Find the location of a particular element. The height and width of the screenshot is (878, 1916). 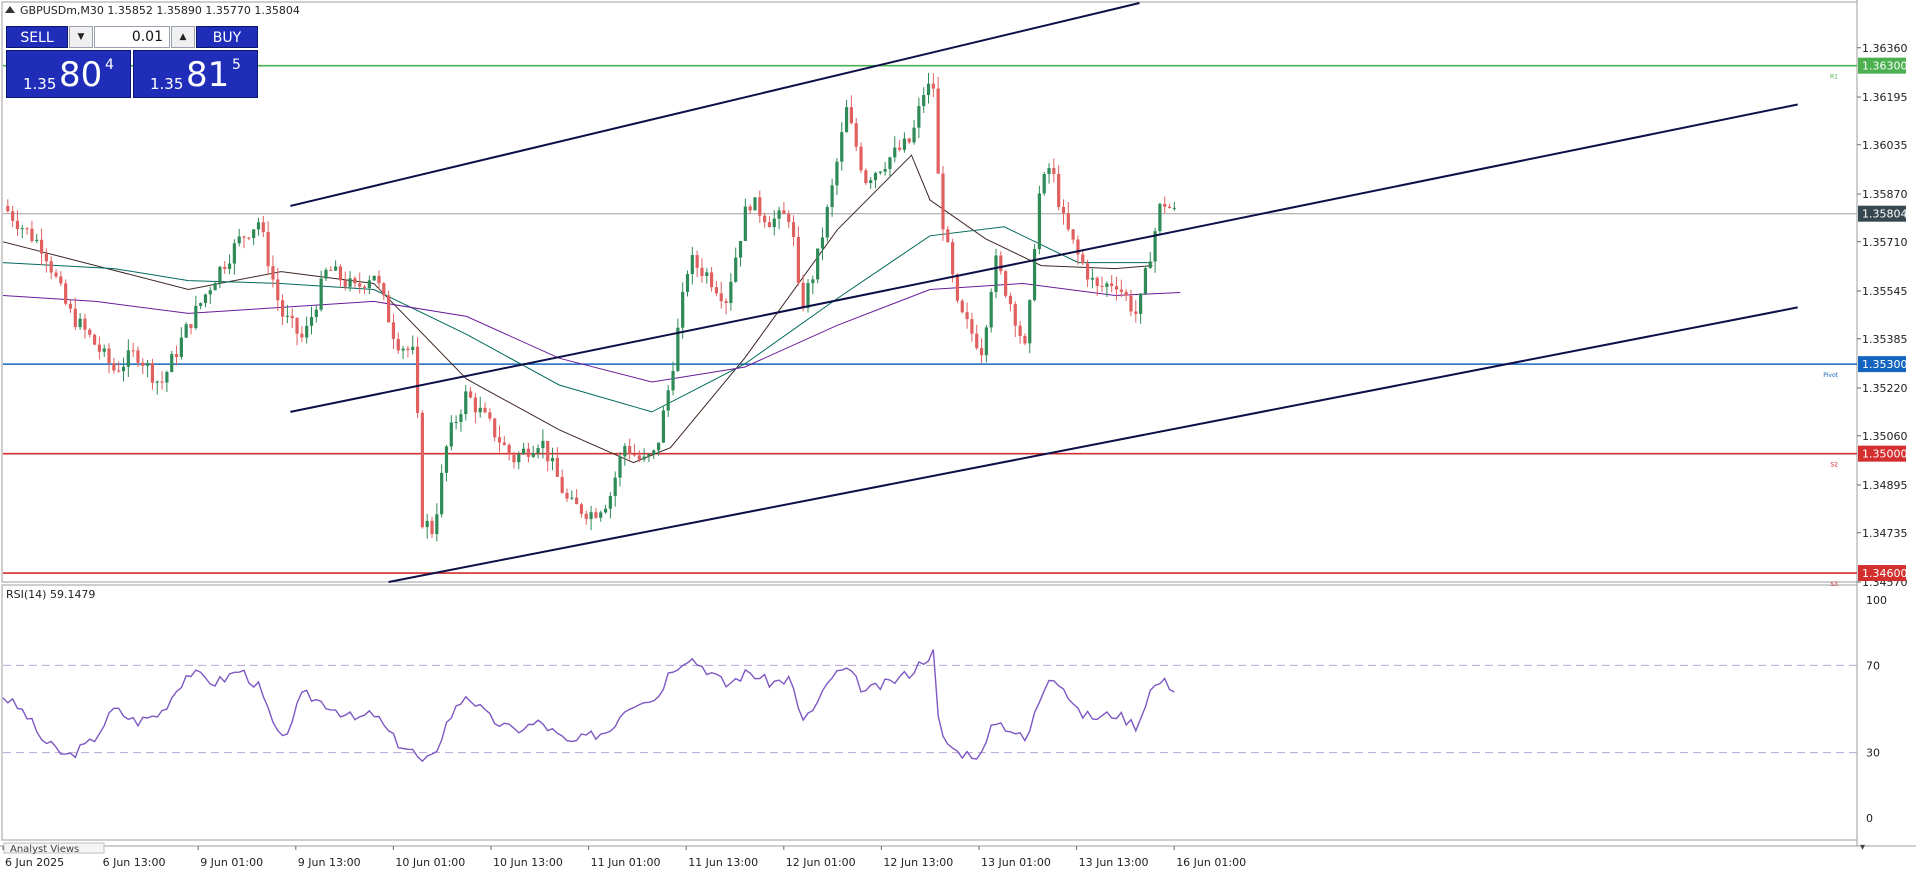

sell-button: SELL is located at coordinates (37, 37).